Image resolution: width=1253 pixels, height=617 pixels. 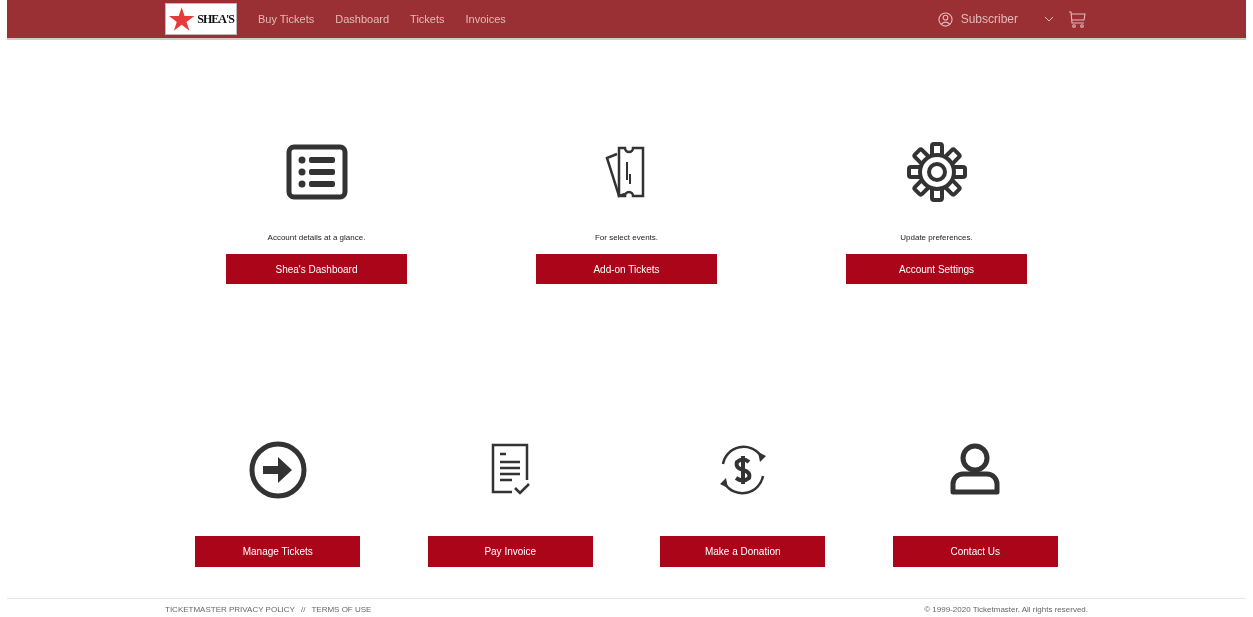 What do you see at coordinates (182, 19) in the screenshot?
I see `star-icon` at bounding box center [182, 19].